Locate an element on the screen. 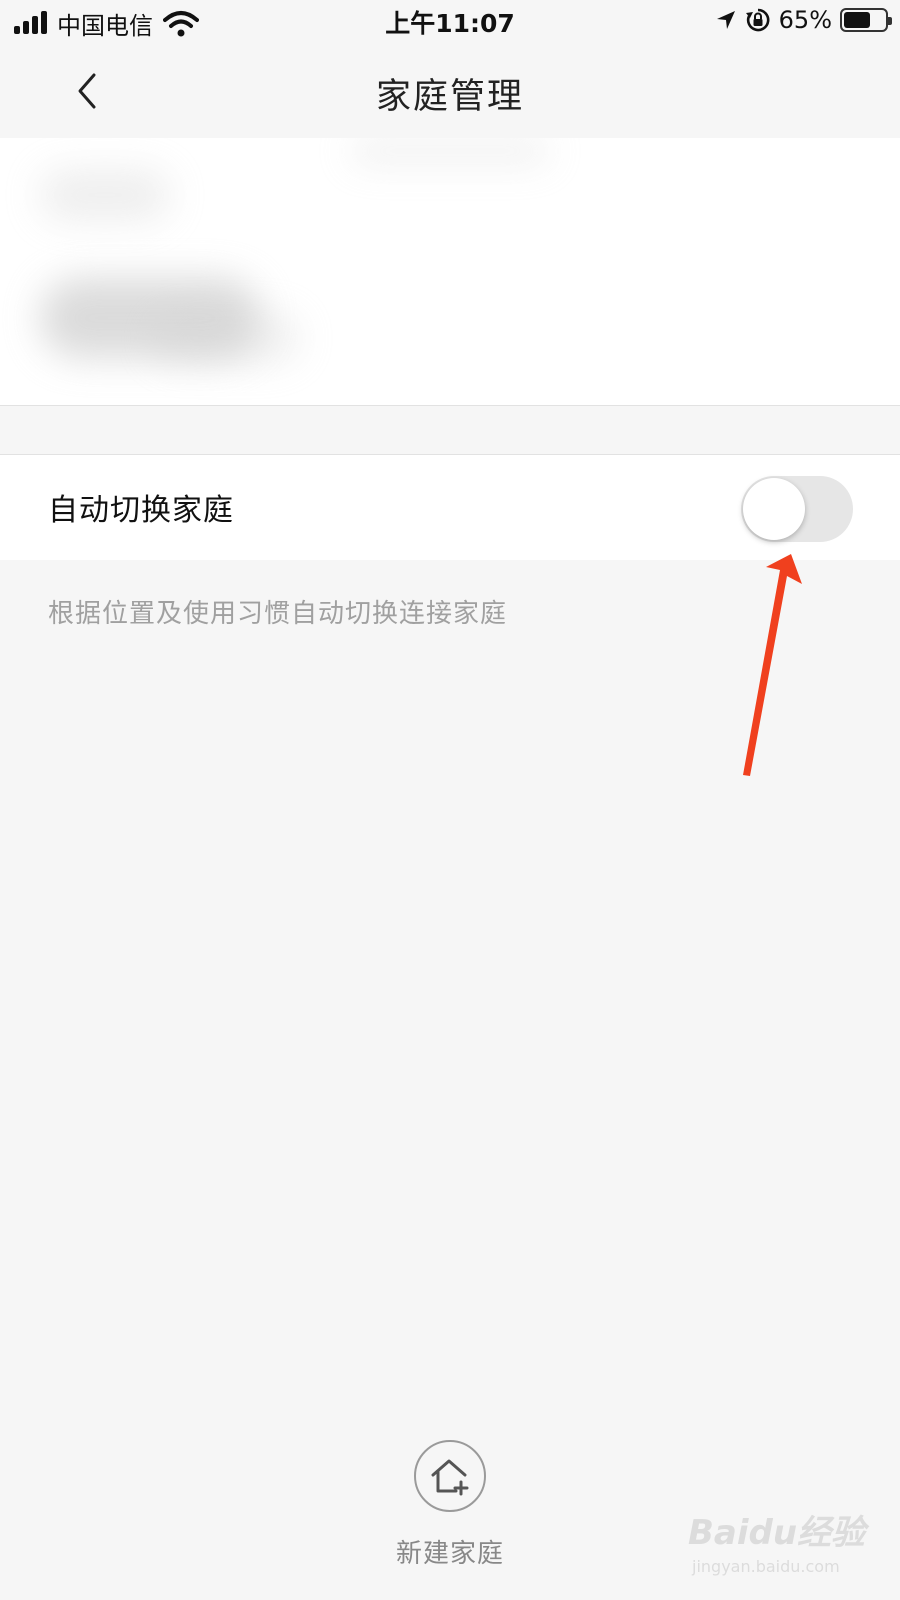  page-title: 家庭管理 is located at coordinates (449, 97).